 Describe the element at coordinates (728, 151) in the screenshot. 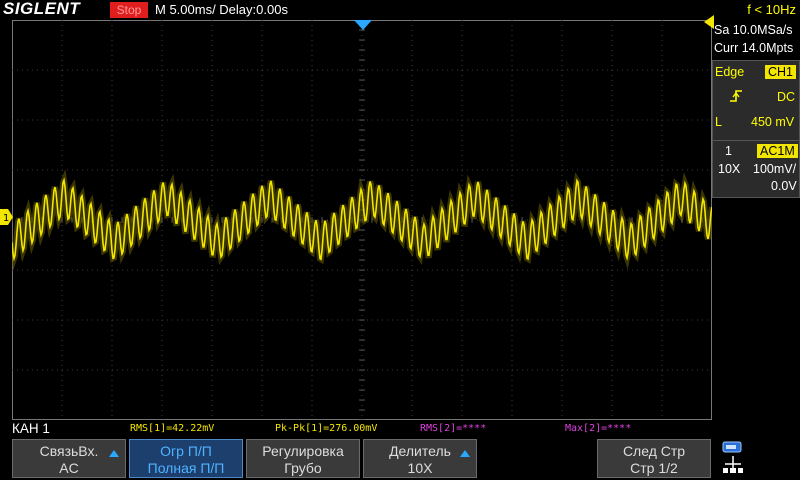

I see `channel1-number: 1` at that location.